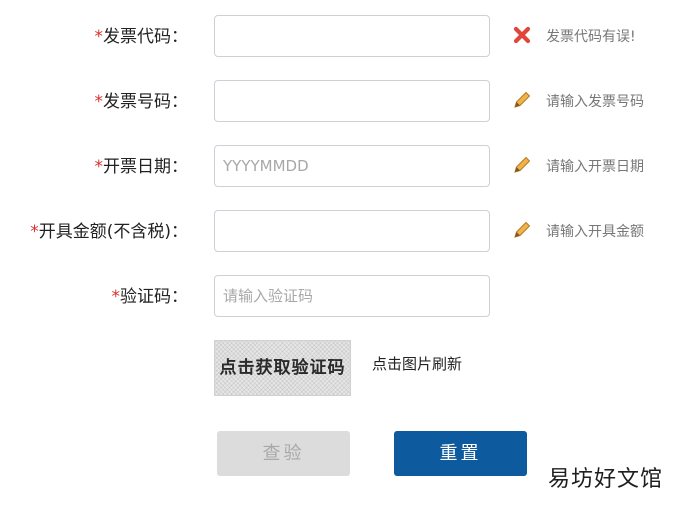 The width and height of the screenshot is (693, 515). I want to click on captcha-image: 点击获取验证码, so click(282, 368).